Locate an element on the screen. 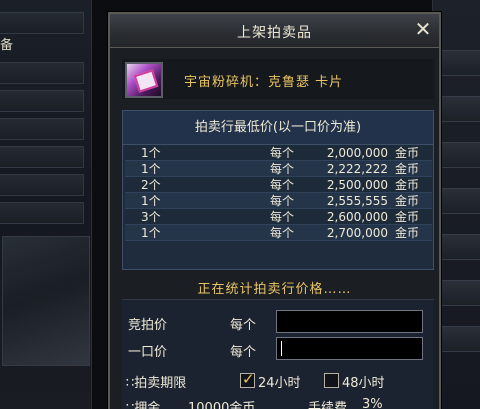 This screenshot has width=480, height=409. price-row-qty: 3个 is located at coordinates (151, 217).